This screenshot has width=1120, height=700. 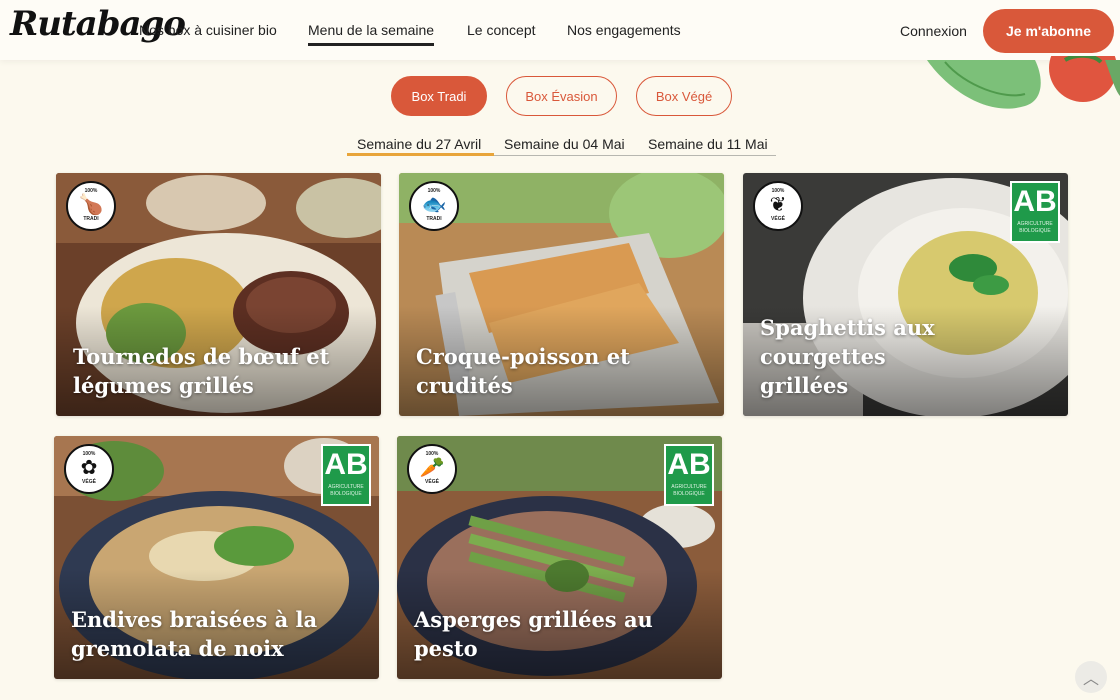 What do you see at coordinates (434, 206) in the screenshot?
I see `fish-icon: 100% 🐟 TRADI` at bounding box center [434, 206].